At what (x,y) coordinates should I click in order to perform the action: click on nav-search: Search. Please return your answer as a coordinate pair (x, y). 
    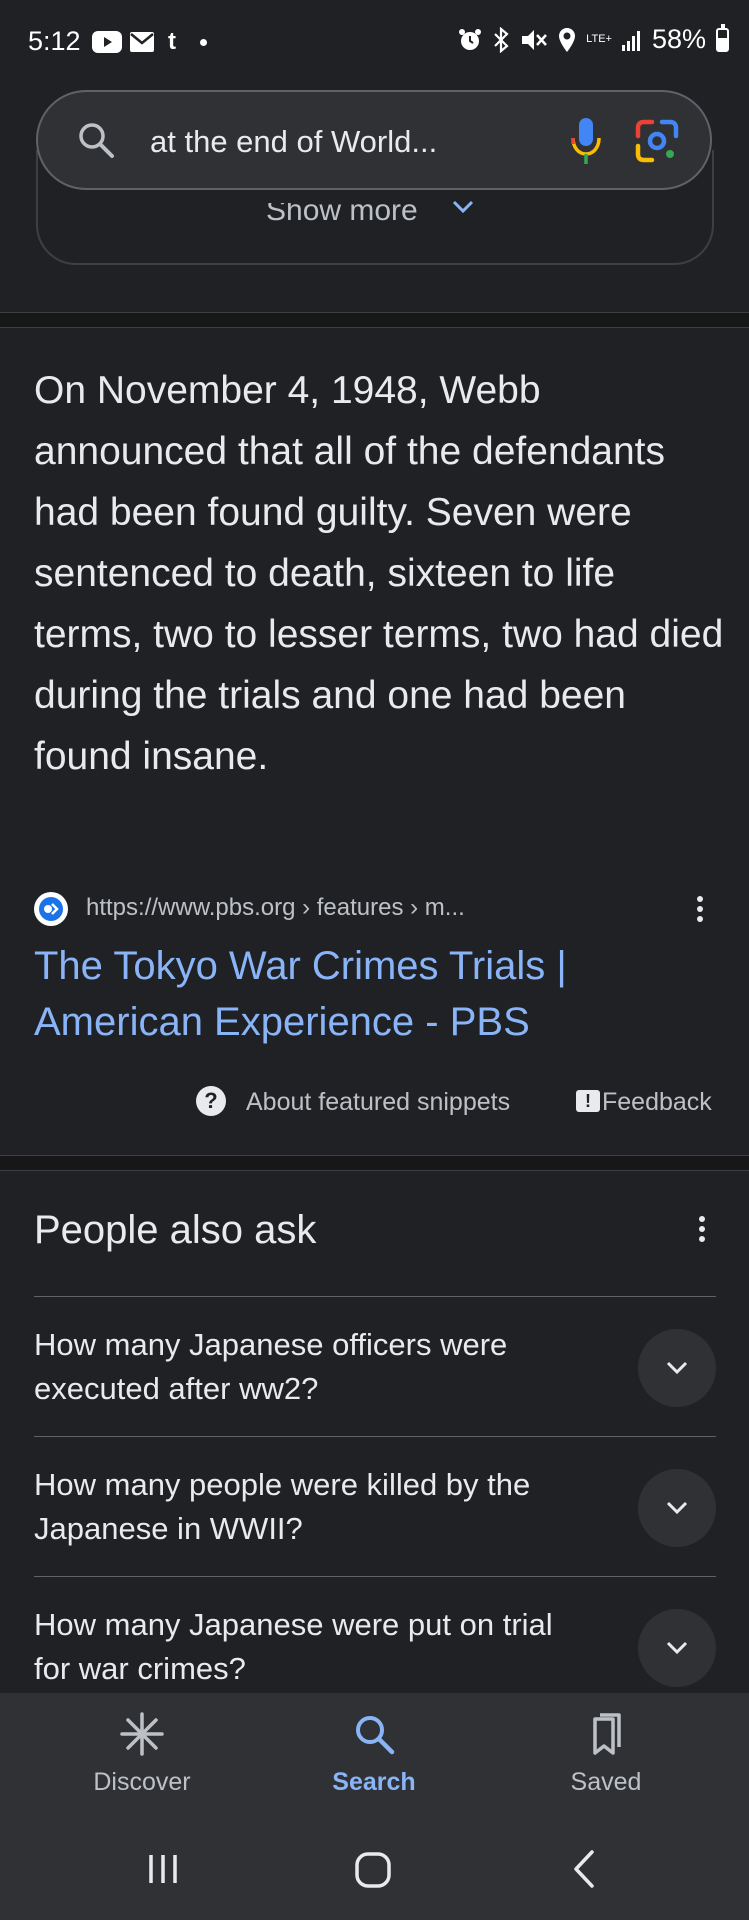
    Looking at the image, I should click on (374, 1754).